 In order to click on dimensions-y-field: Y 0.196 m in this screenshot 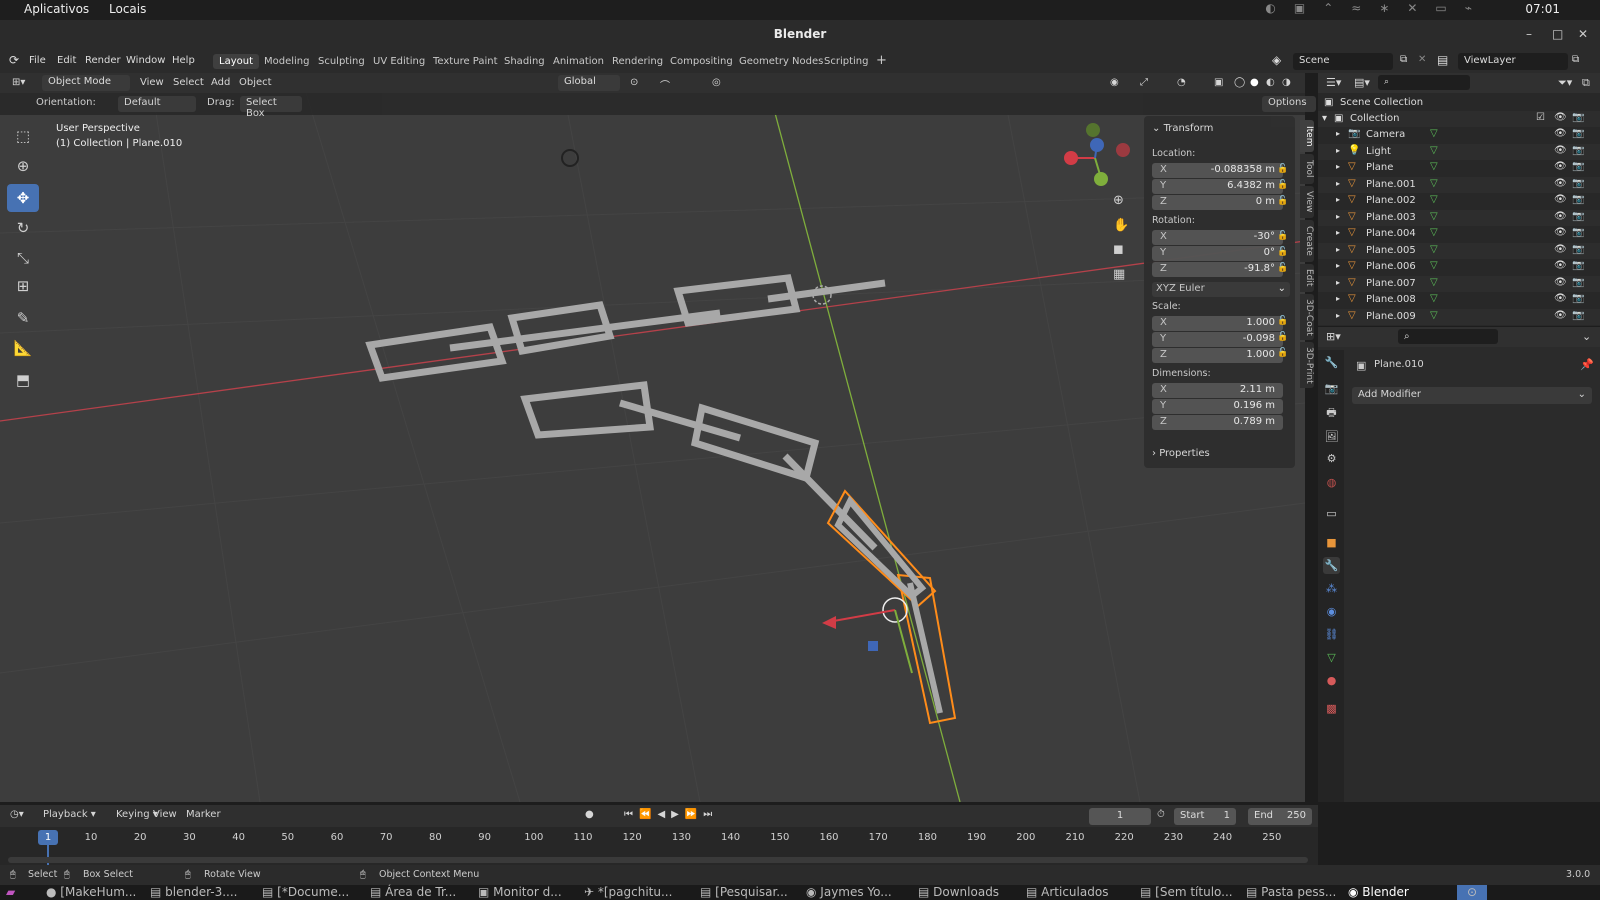, I will do `click(1217, 406)`.